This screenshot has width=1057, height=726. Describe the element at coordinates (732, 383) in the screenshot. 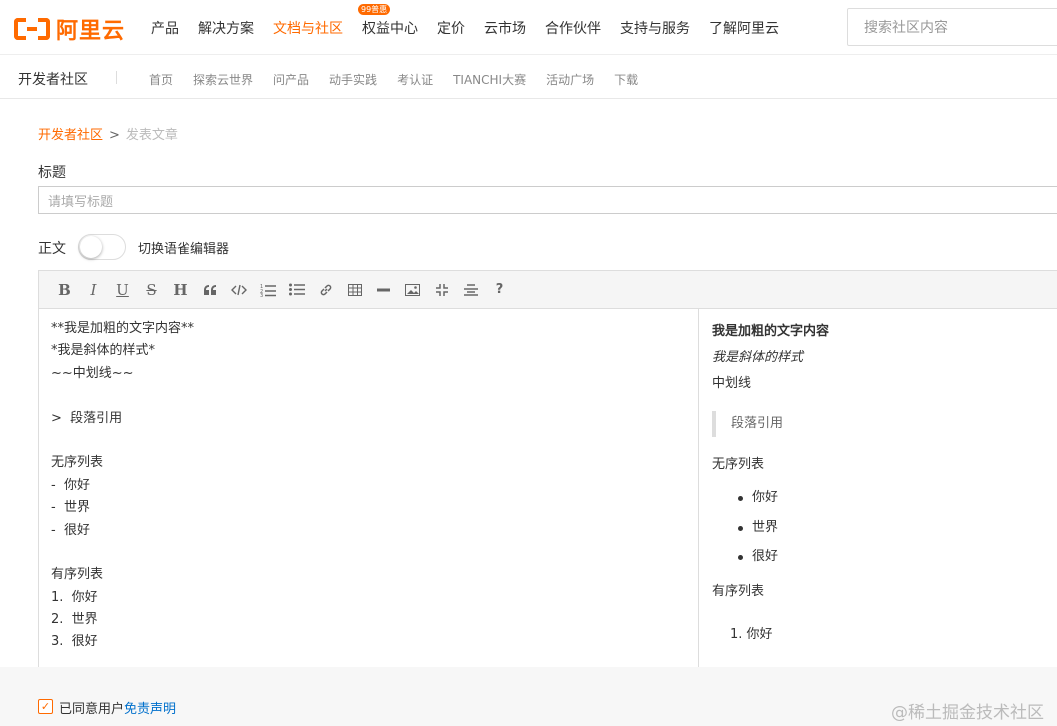

I see `preview-strike-text: 中划线` at that location.